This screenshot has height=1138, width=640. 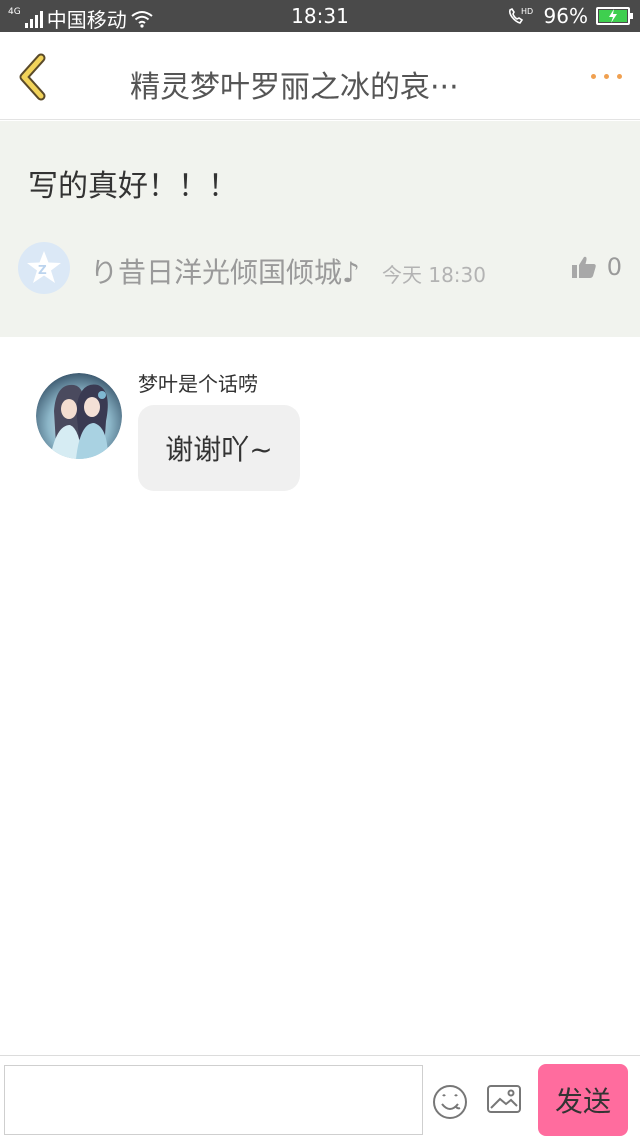 I want to click on like-button: 0, so click(x=596, y=267).